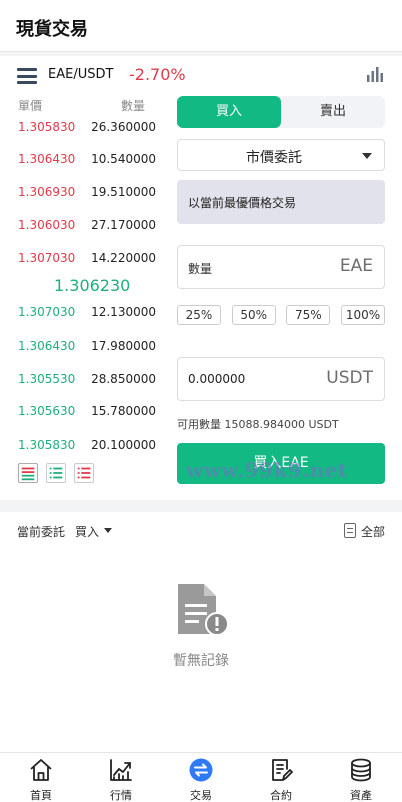 The image size is (402, 802). What do you see at coordinates (123, 127) in the screenshot?
I see `ask-qty: 26.360000` at bounding box center [123, 127].